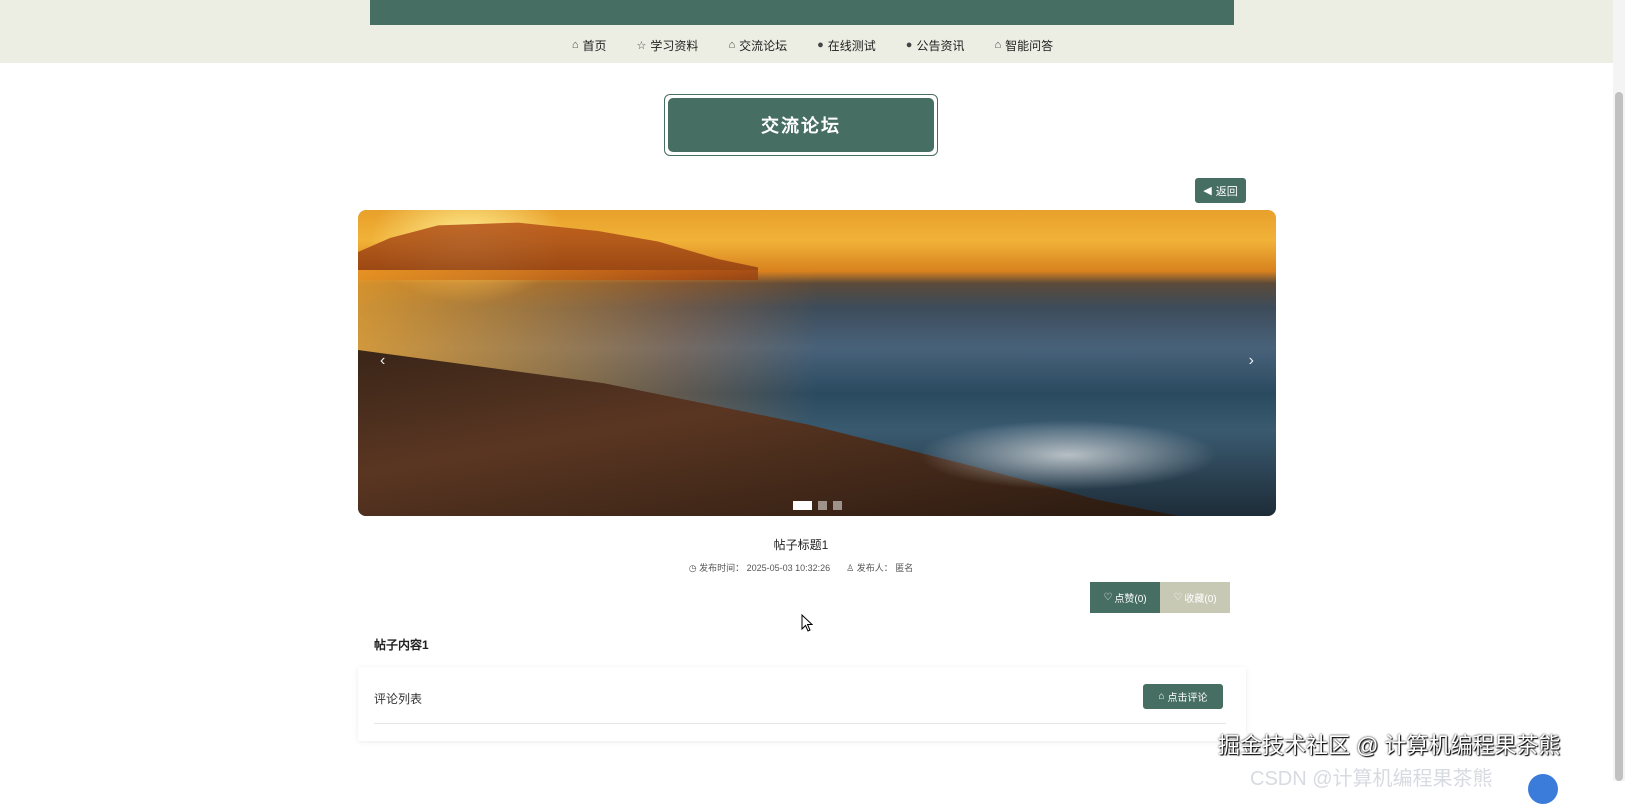 Image resolution: width=1625 pixels, height=804 pixels. I want to click on comment-list-label: 评论列表, so click(398, 699).